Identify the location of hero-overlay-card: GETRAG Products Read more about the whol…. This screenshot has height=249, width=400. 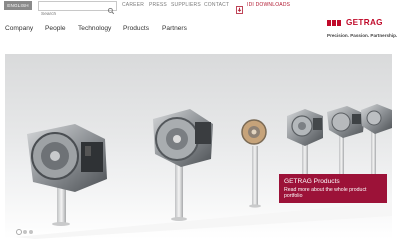
(333, 188).